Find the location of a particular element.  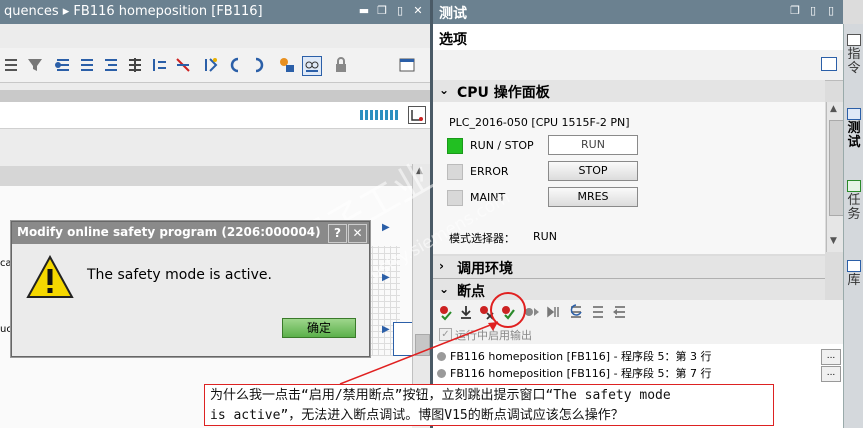

prev-bookmark-icon is located at coordinates (235, 65).